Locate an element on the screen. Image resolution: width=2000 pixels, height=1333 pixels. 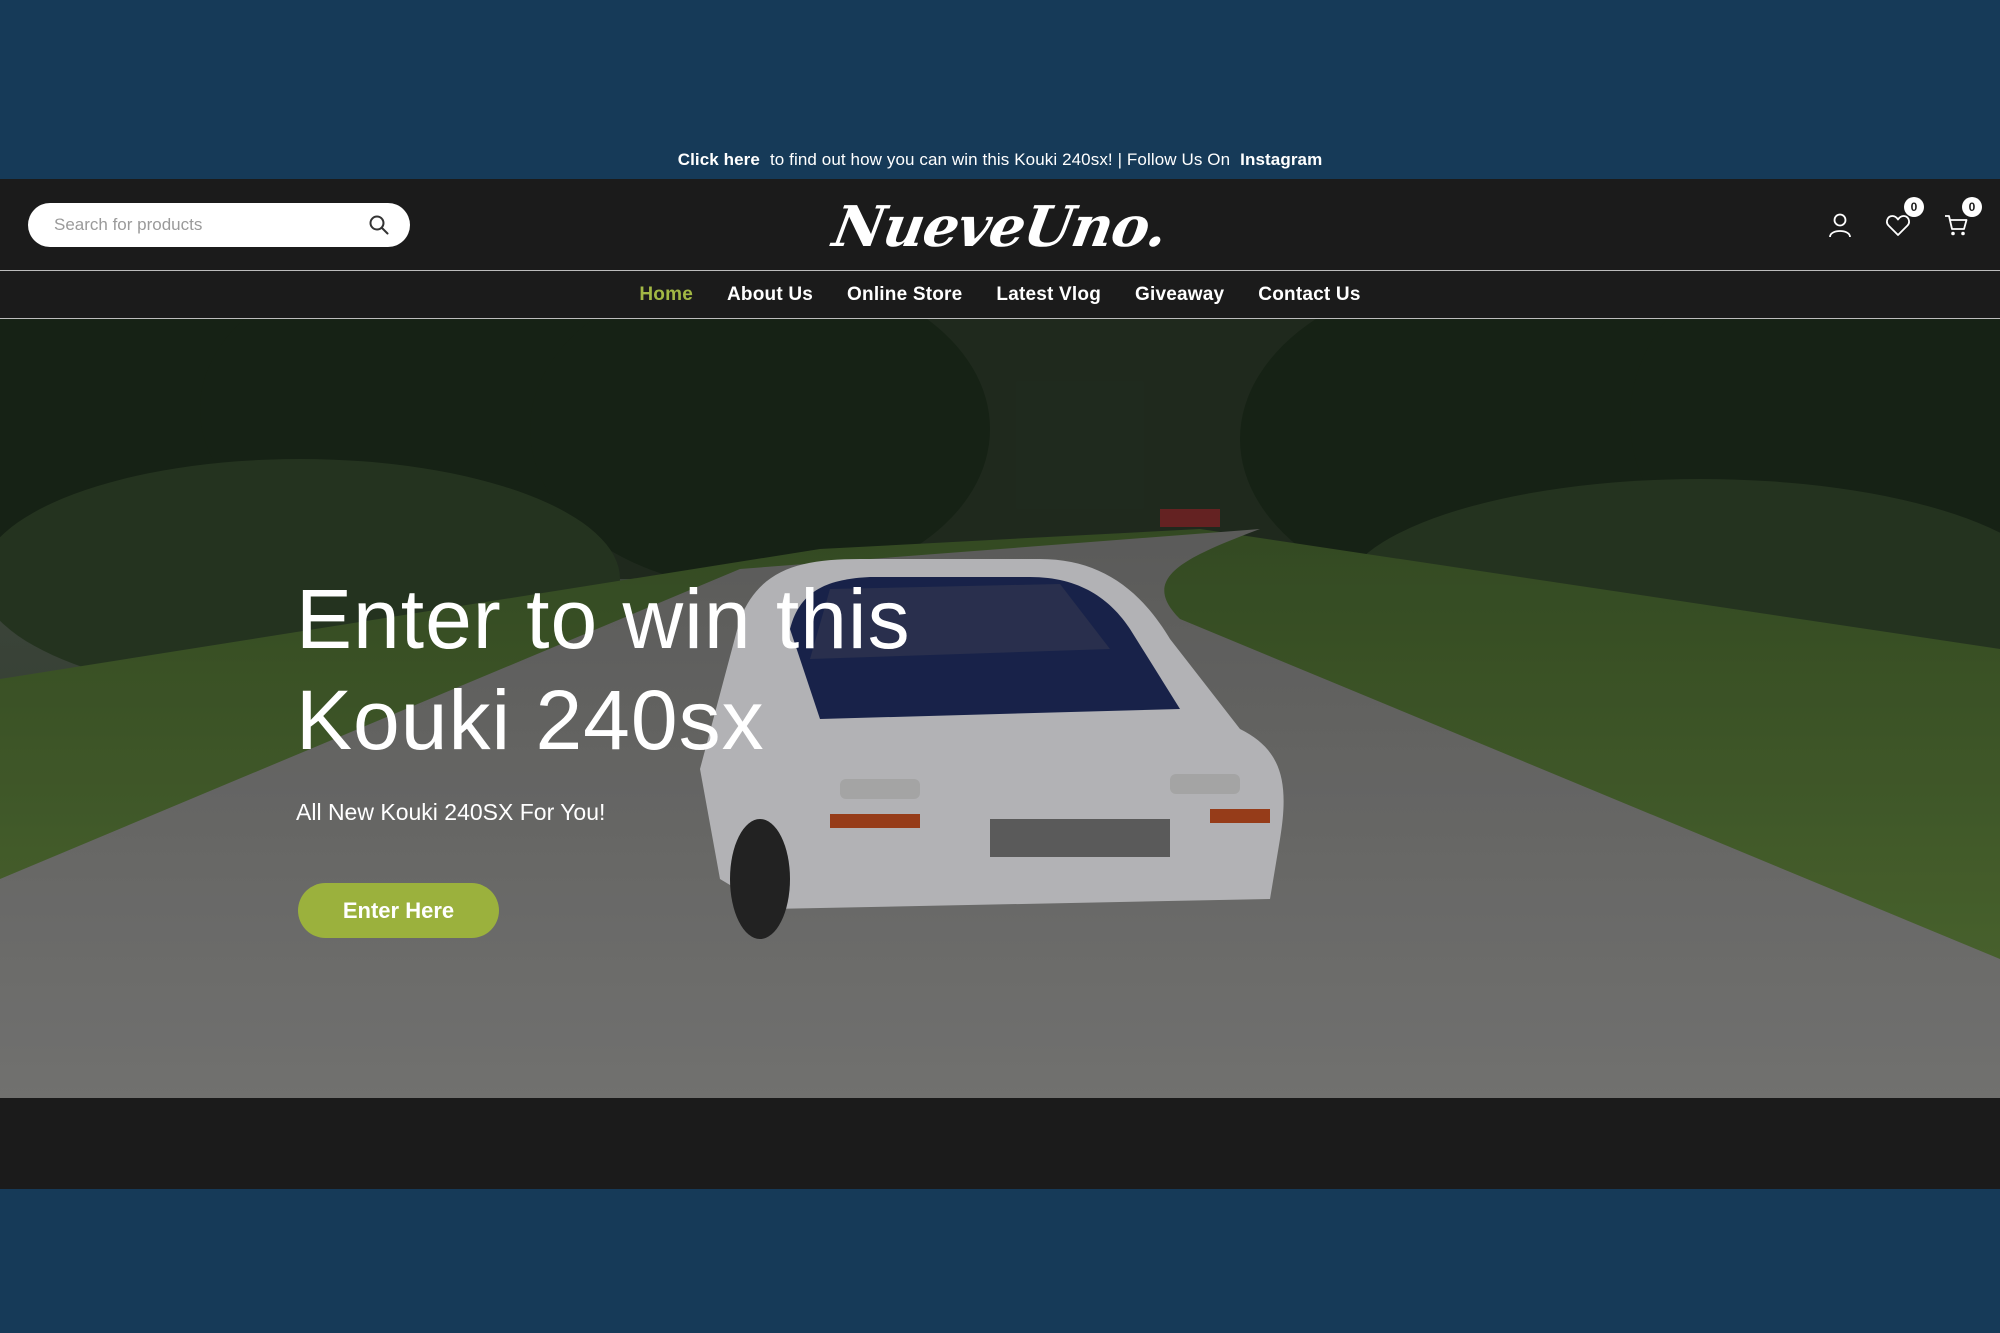
below-hero-strip is located at coordinates (1000, 1143).